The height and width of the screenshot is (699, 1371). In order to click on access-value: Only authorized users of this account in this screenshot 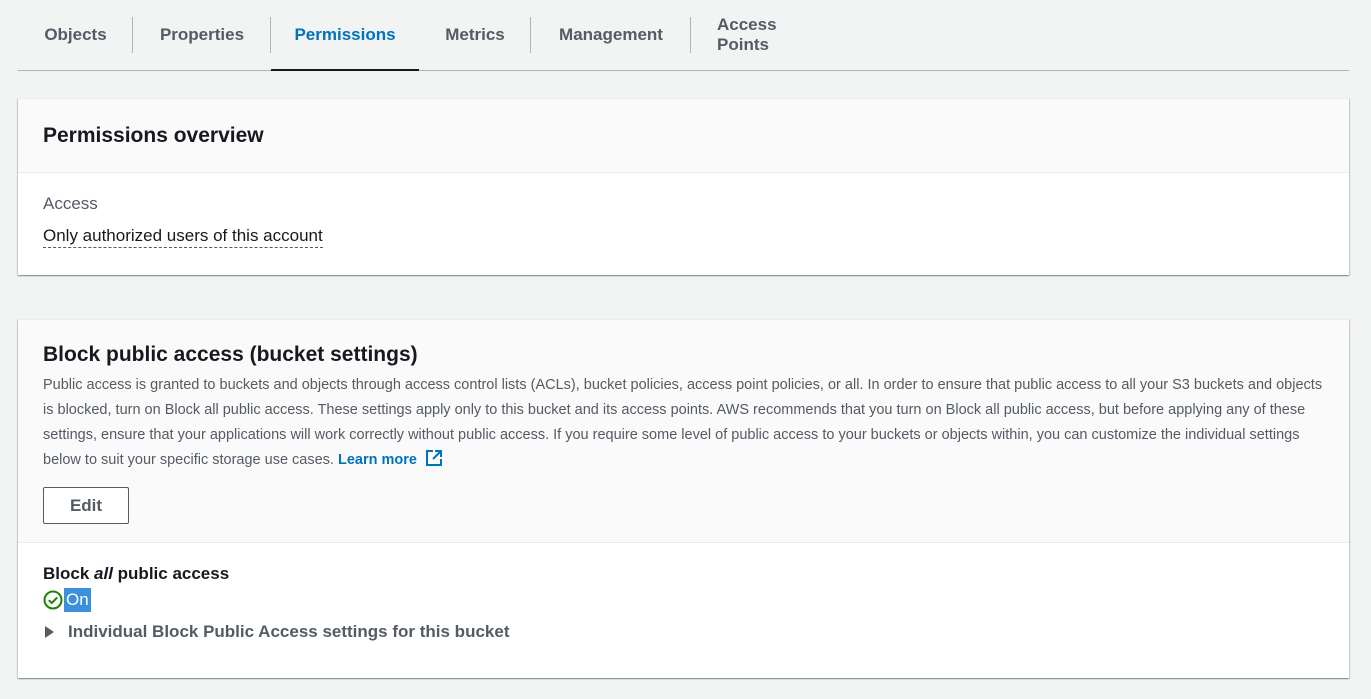, I will do `click(183, 237)`.